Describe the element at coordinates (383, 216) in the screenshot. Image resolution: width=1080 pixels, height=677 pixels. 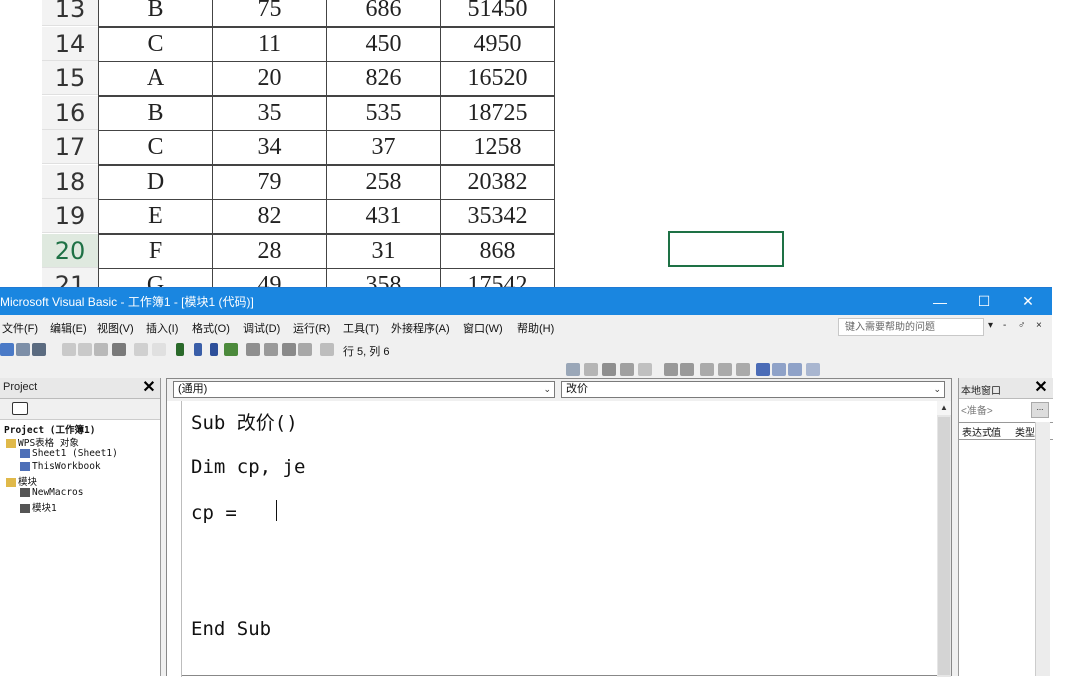
I see `table-cell: 431` at that location.